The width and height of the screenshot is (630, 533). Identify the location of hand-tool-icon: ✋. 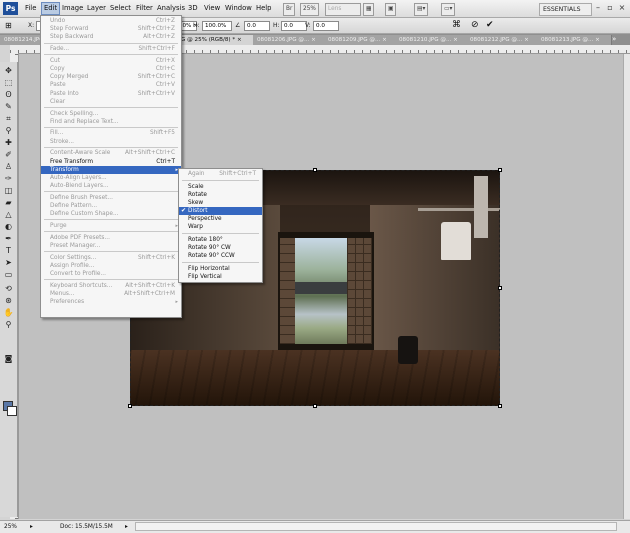
(8, 312).